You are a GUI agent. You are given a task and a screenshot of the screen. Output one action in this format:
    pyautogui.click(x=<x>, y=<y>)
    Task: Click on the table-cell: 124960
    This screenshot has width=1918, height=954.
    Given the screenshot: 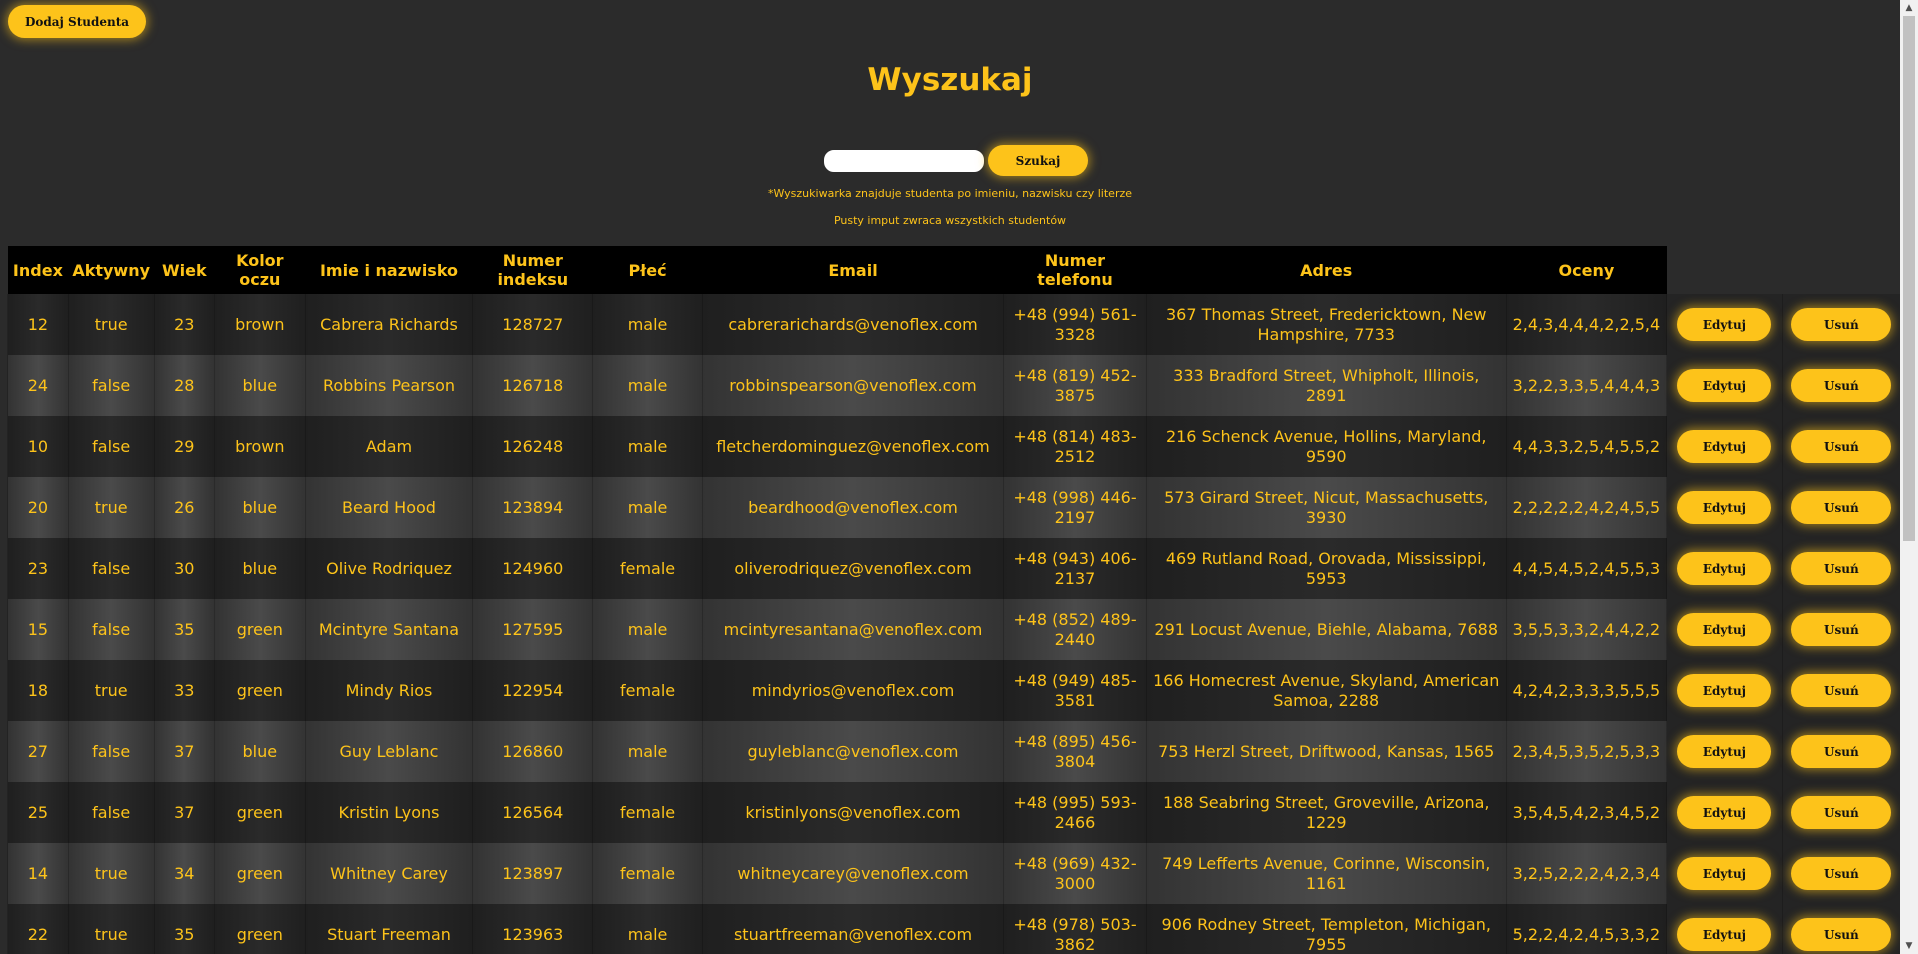 What is the action you would take?
    pyautogui.click(x=532, y=568)
    